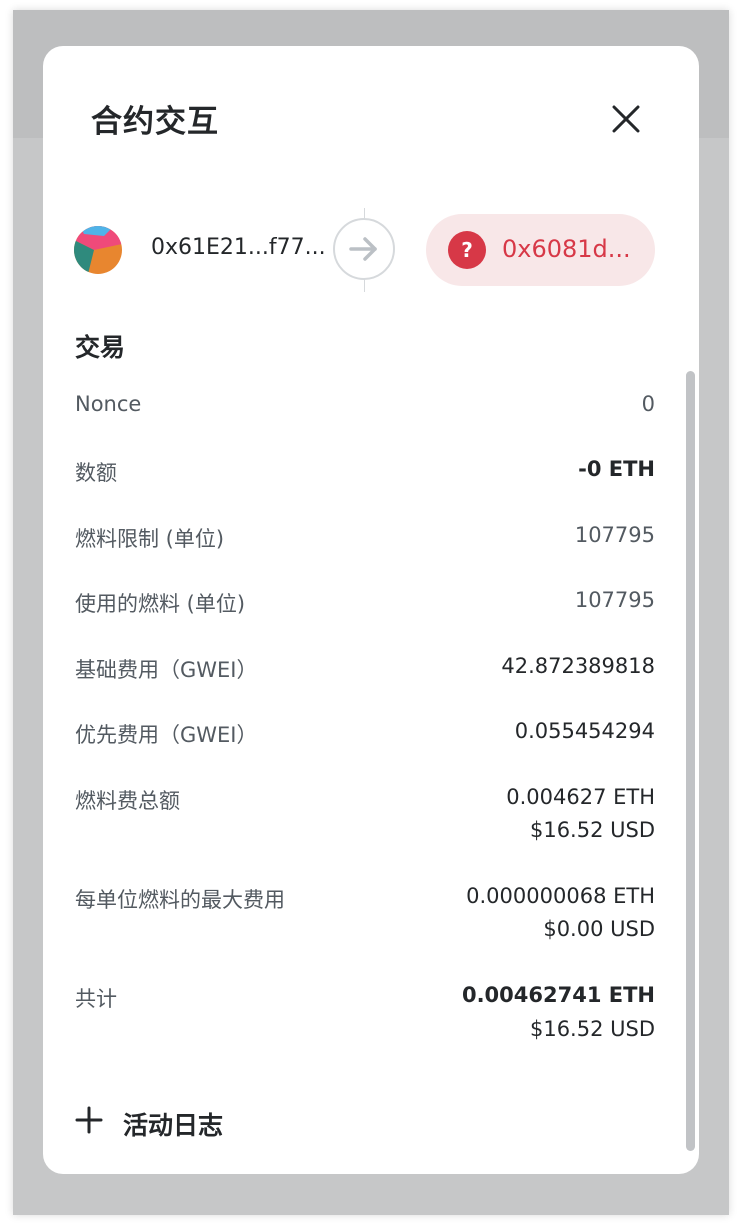 Image resolution: width=742 pixels, height=1228 pixels. What do you see at coordinates (584, 731) in the screenshot?
I see `priority-fee-value: 0.055454294` at bounding box center [584, 731].